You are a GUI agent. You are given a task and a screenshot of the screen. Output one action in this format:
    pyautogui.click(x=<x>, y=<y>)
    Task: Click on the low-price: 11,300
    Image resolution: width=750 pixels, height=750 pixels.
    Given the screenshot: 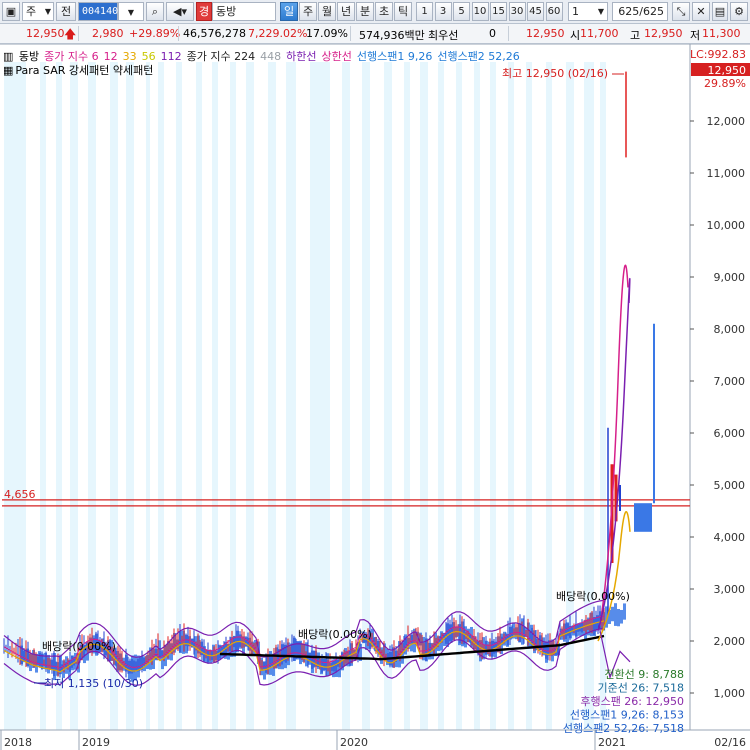 What is the action you would take?
    pyautogui.click(x=721, y=33)
    